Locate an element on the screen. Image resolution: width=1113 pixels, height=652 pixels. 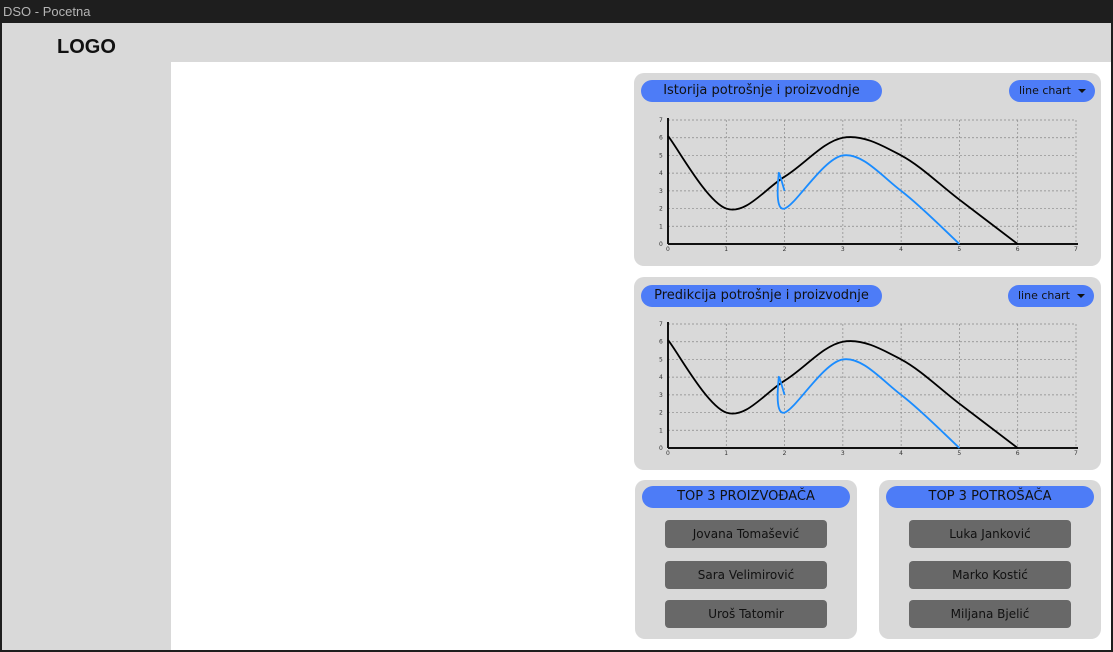
producer-item: Uroš Tatomir is located at coordinates (746, 614).